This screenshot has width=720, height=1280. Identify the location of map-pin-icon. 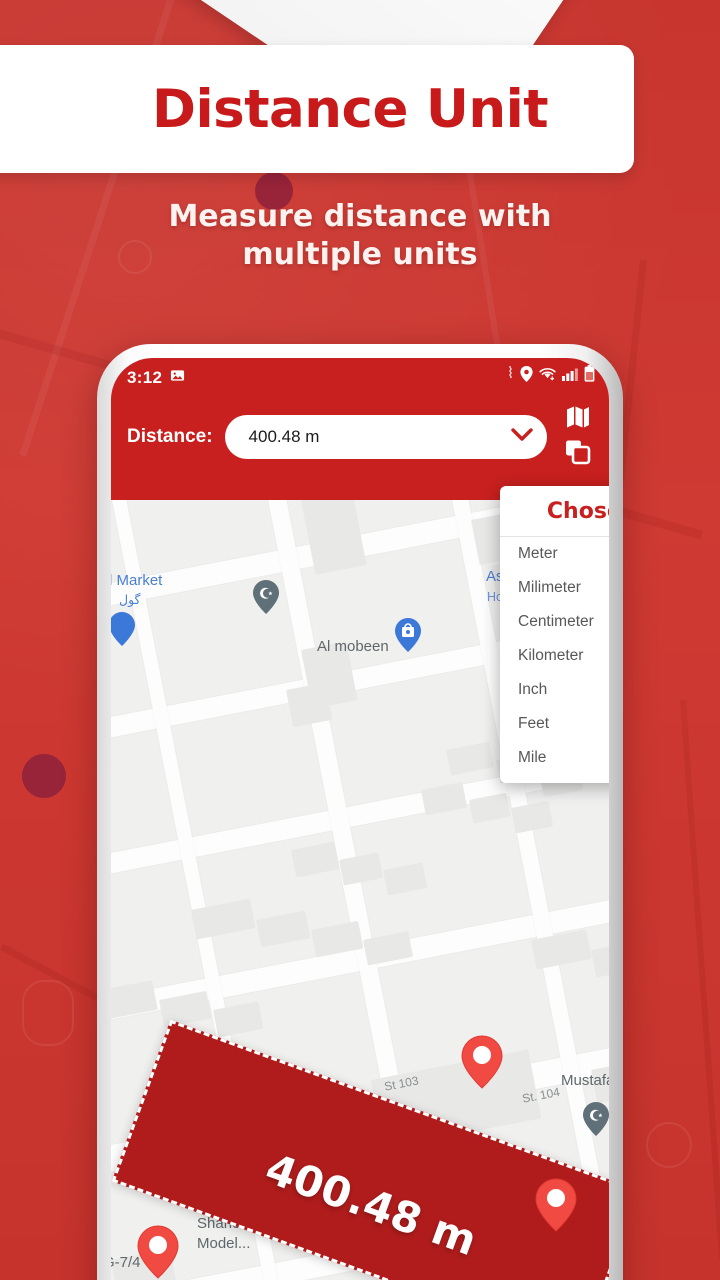
(123, 629).